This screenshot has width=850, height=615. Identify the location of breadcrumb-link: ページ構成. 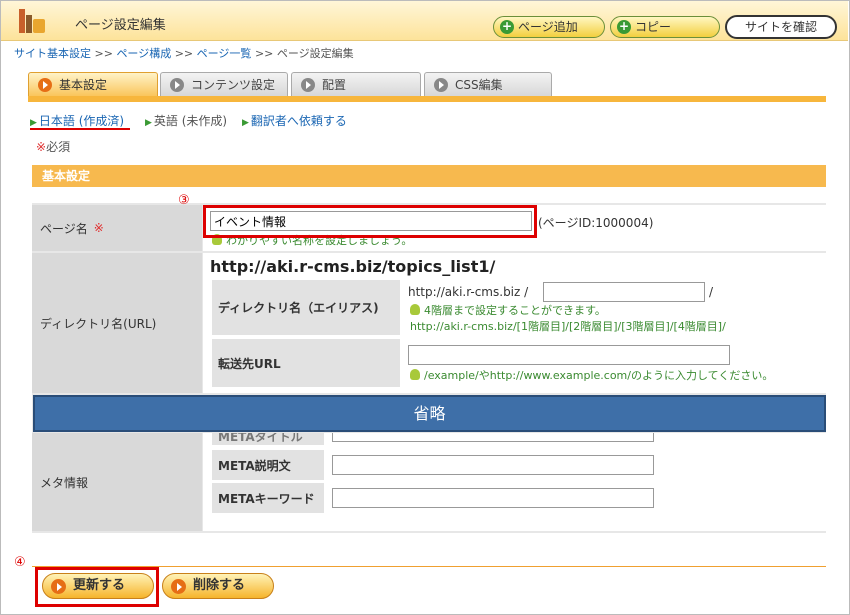
(143, 53).